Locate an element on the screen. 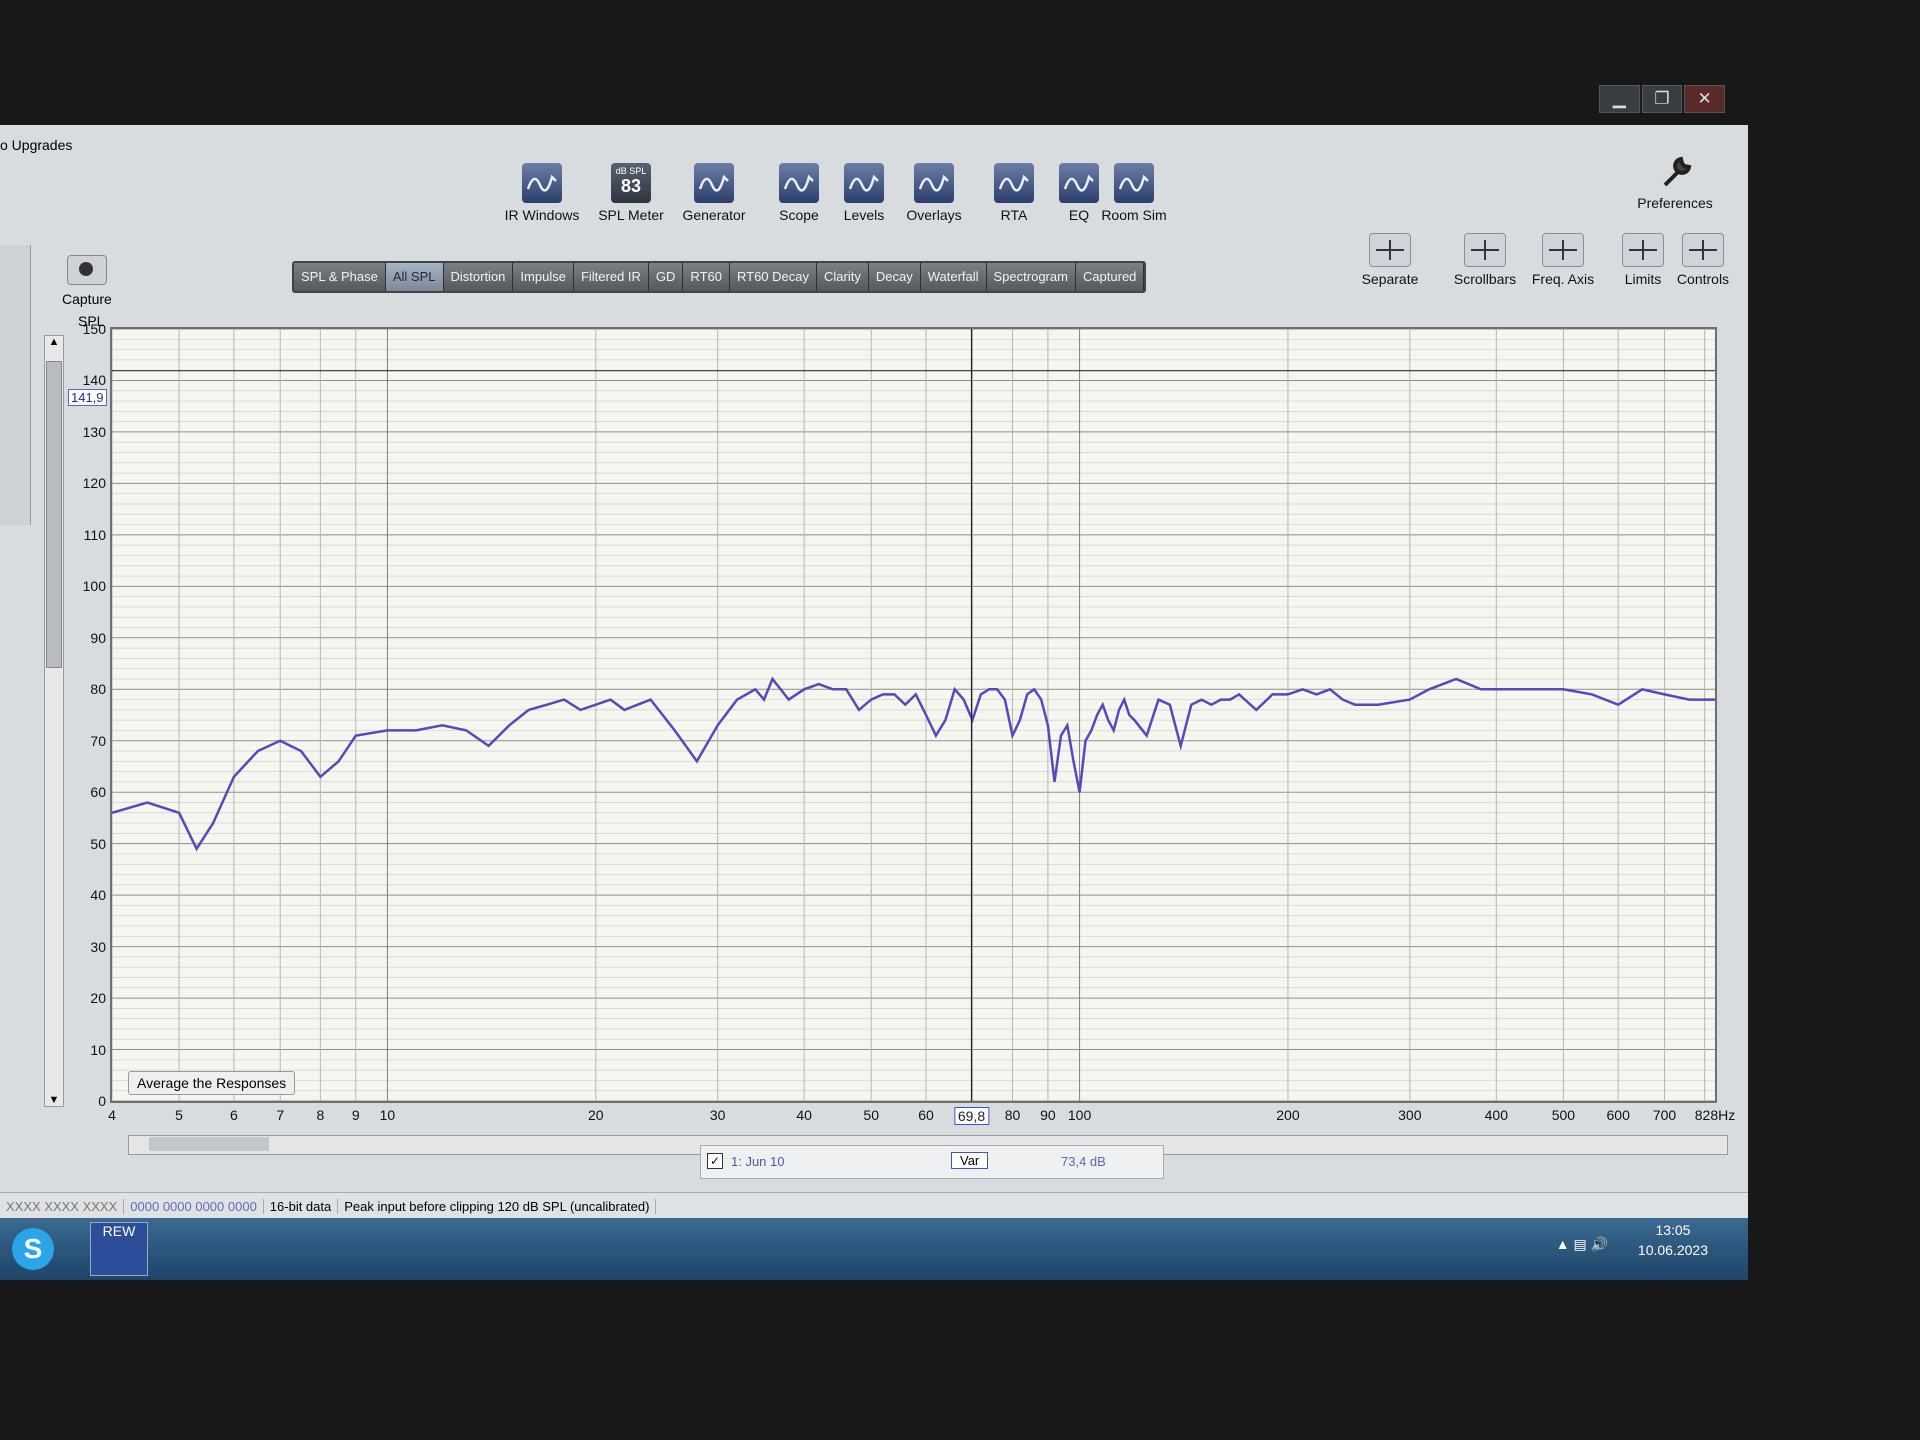  tab-spl-phase: SPL & Phase is located at coordinates (340, 277).